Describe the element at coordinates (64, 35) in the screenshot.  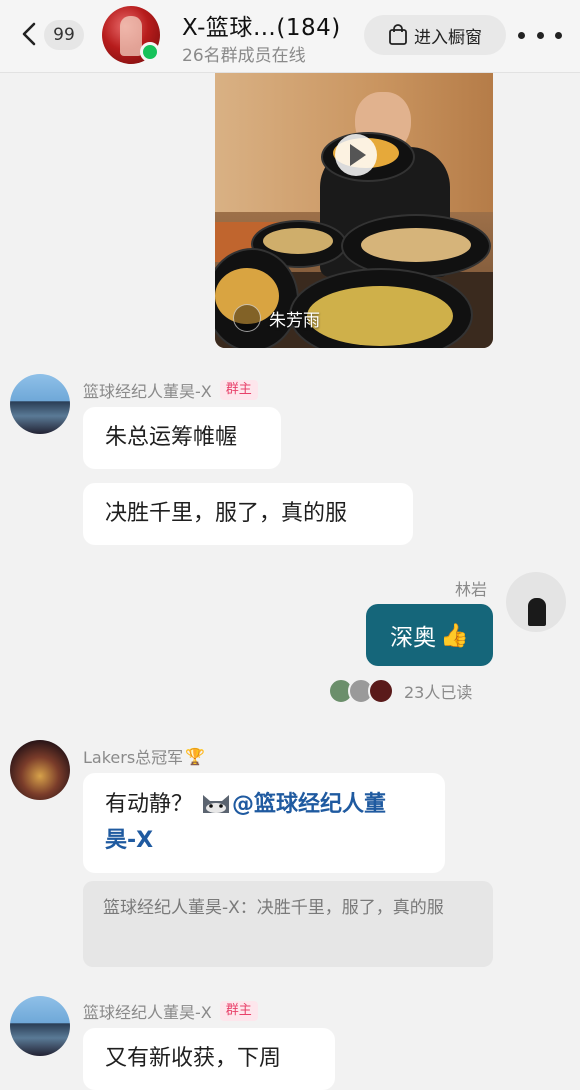
I see `unread-count-badge: 99` at that location.